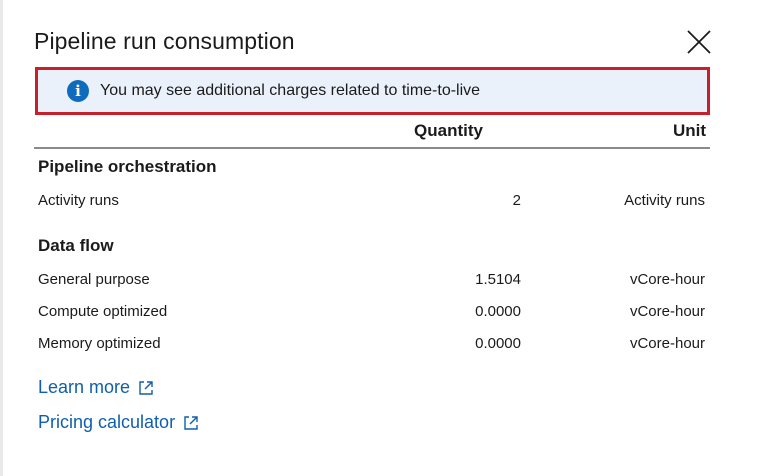  I want to click on pricing-calculator-link: Pricing calculator, so click(118, 422).